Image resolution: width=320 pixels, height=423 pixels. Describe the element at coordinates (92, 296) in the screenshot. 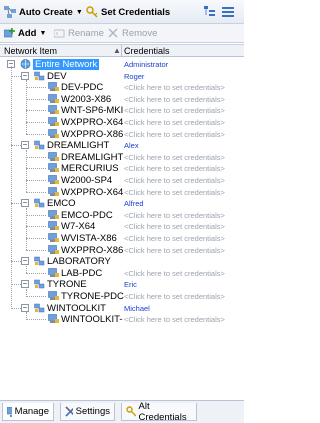

I see `item-label: TYRONE-PDC` at that location.